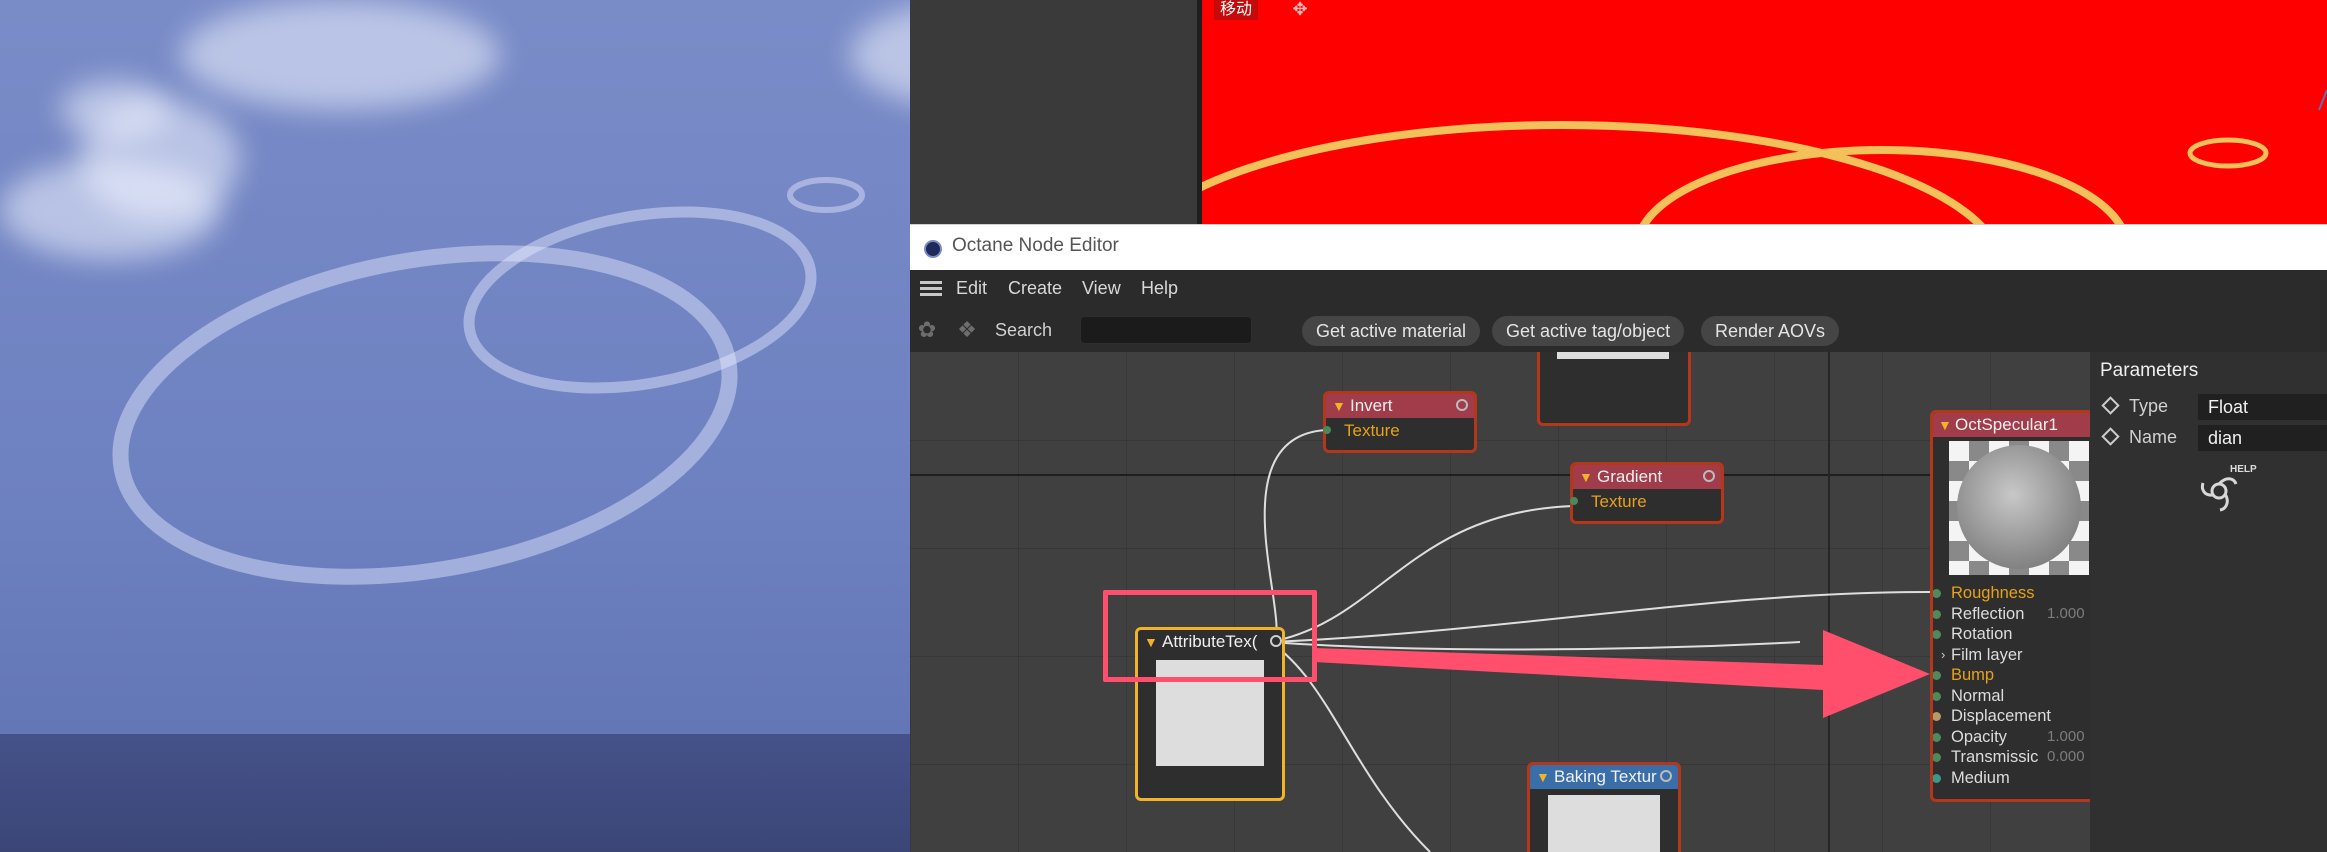  I want to click on pin-reflection: Reflection 1.000, so click(2011, 614).